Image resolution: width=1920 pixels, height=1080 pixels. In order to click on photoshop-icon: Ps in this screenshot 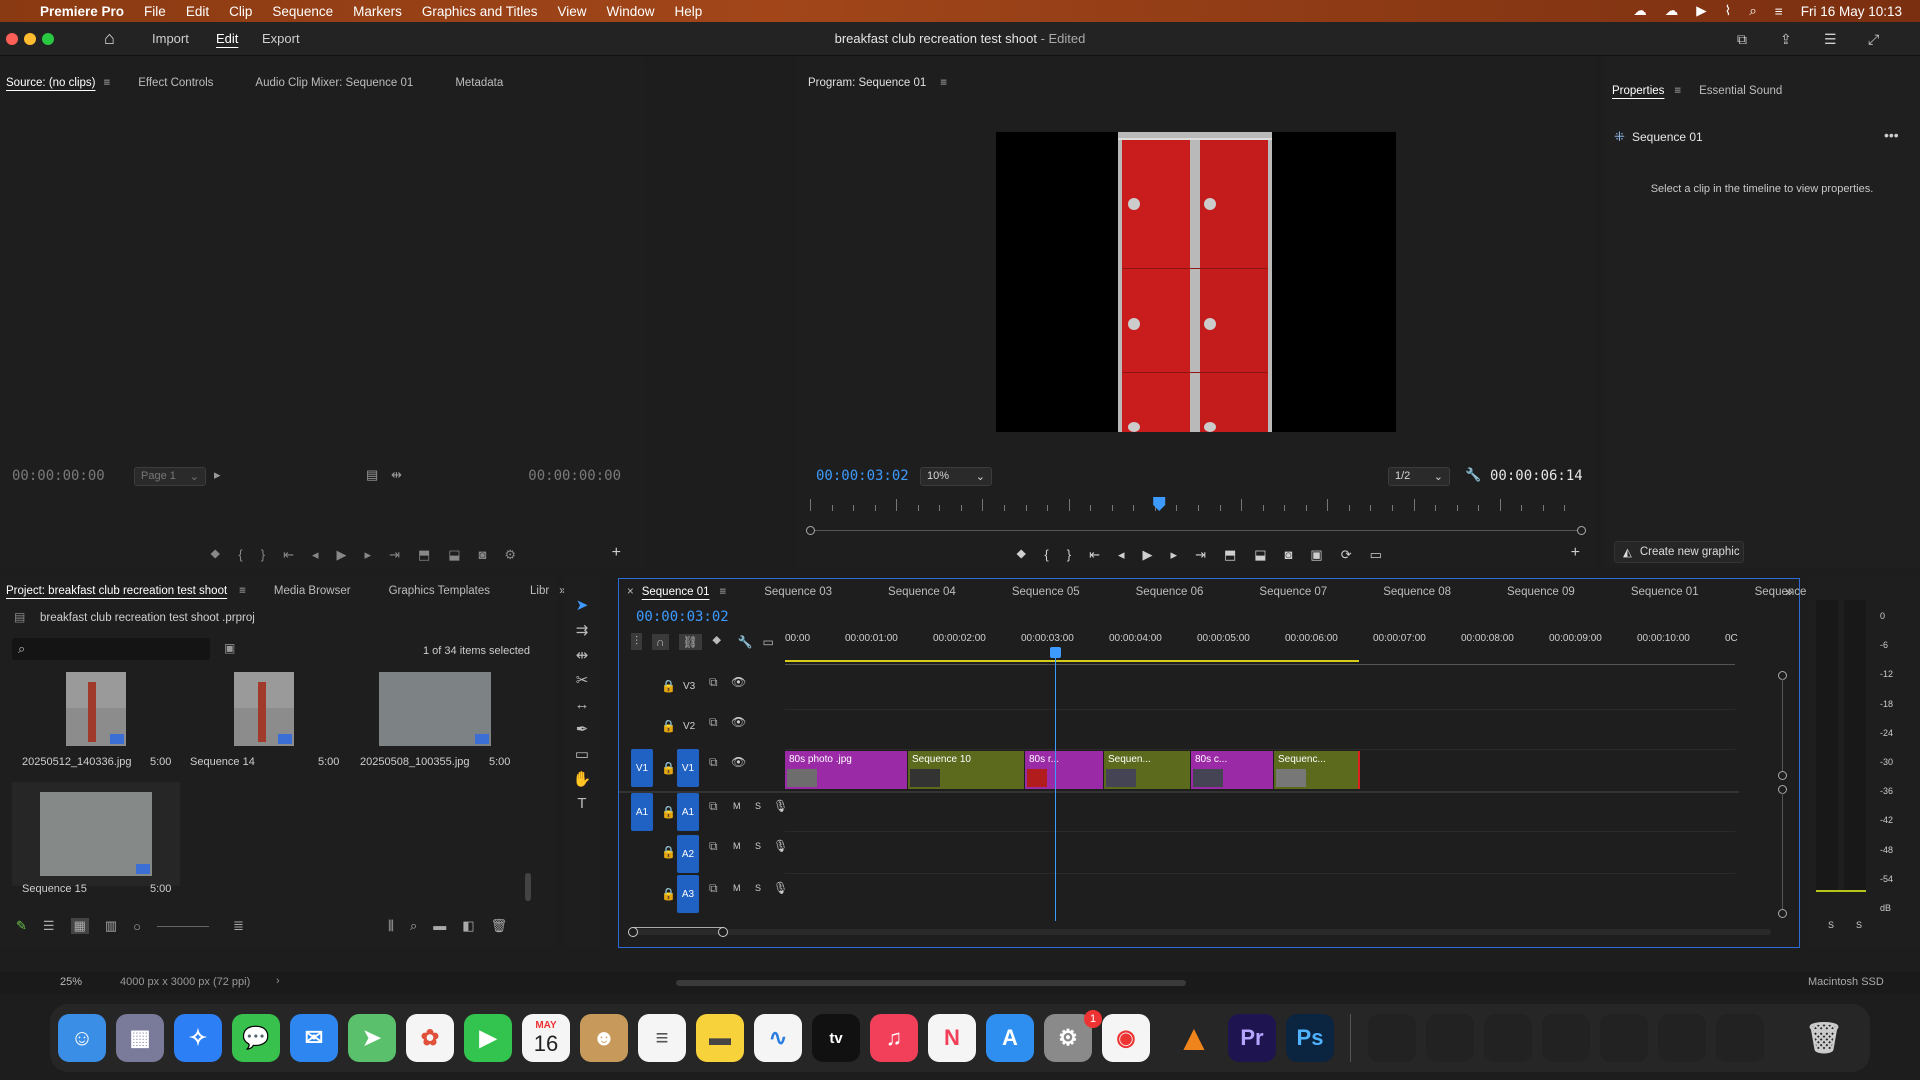, I will do `click(1310, 1038)`.